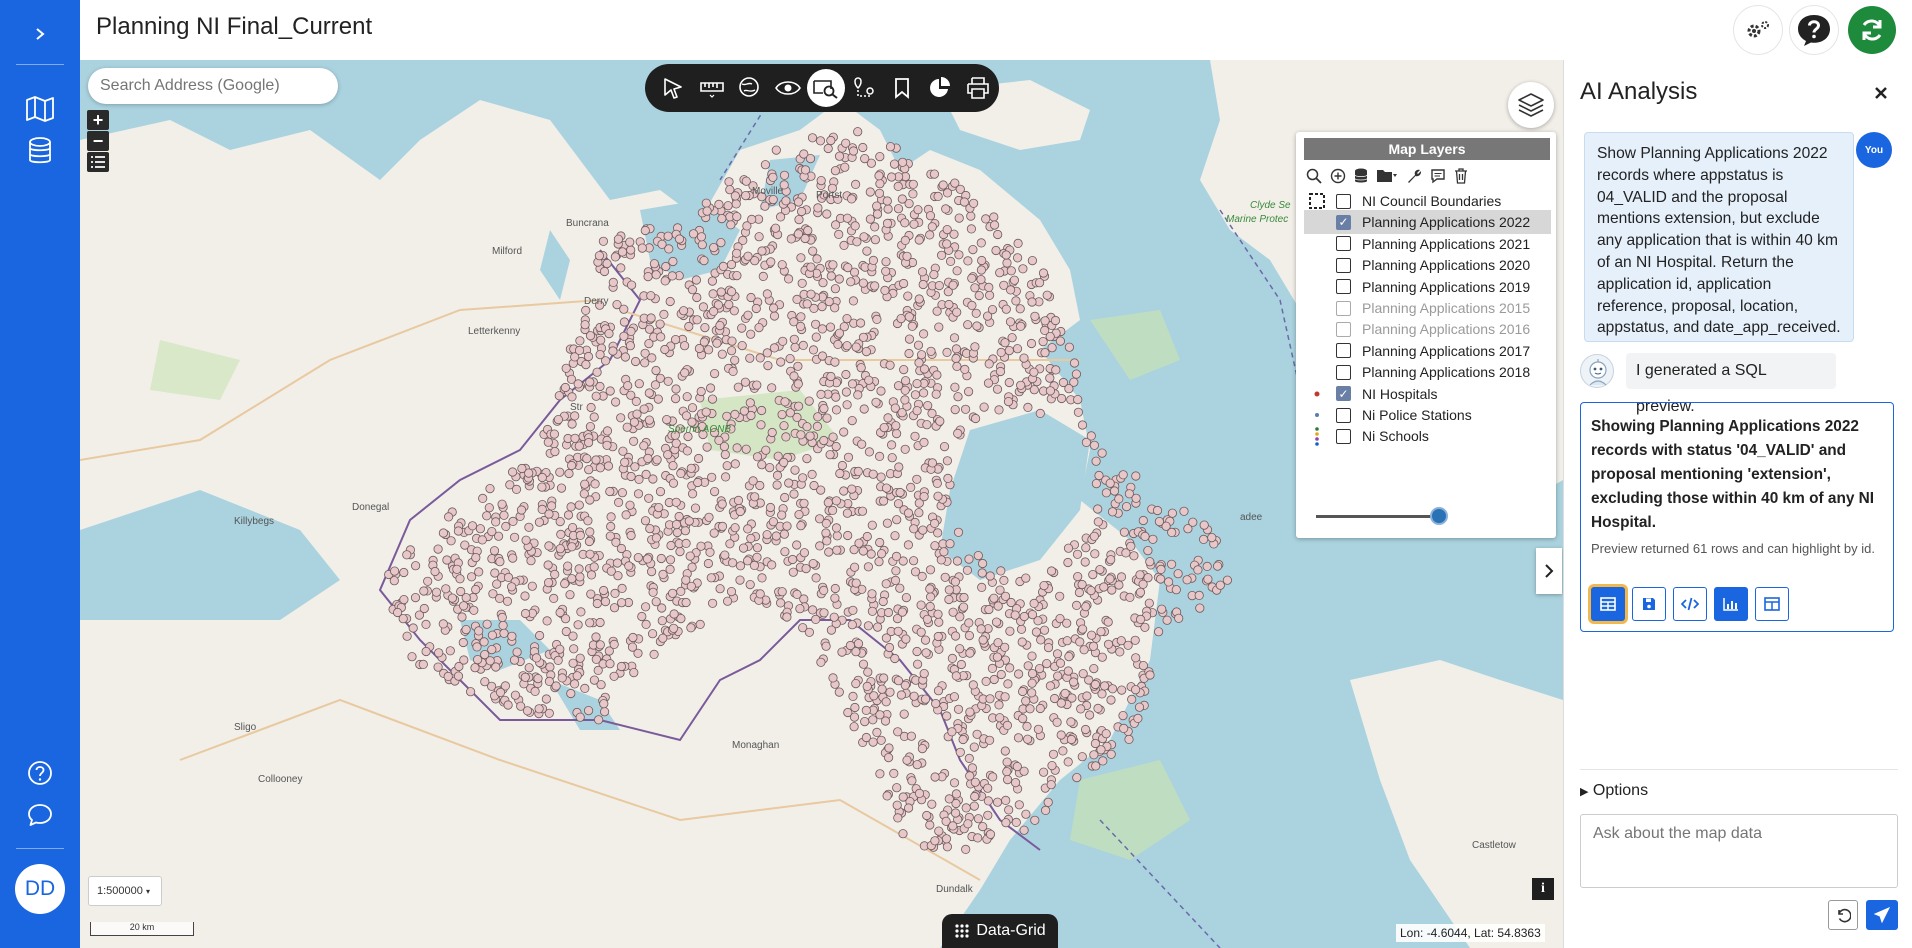 The image size is (1912, 948). What do you see at coordinates (1343, 329) in the screenshot?
I see `layer-checkbox` at bounding box center [1343, 329].